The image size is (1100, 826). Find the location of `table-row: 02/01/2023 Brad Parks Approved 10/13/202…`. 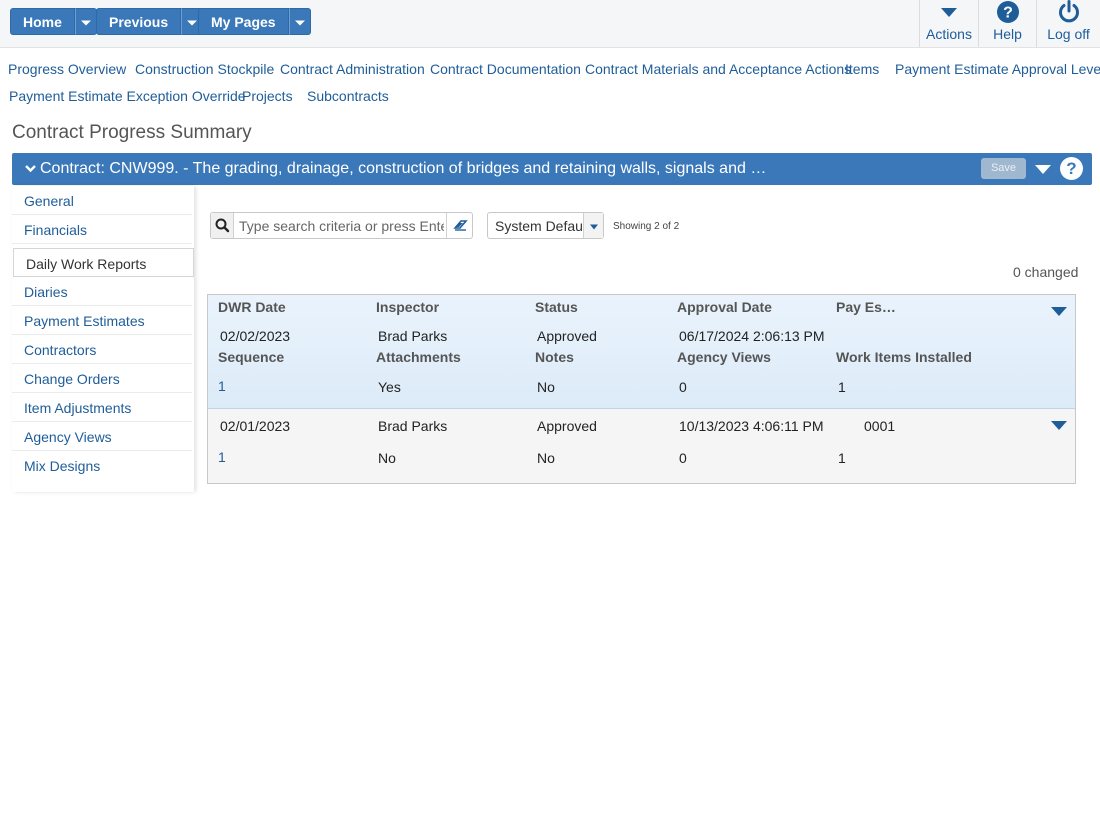

table-row: 02/01/2023 Brad Parks Approved 10/13/202… is located at coordinates (641, 446).